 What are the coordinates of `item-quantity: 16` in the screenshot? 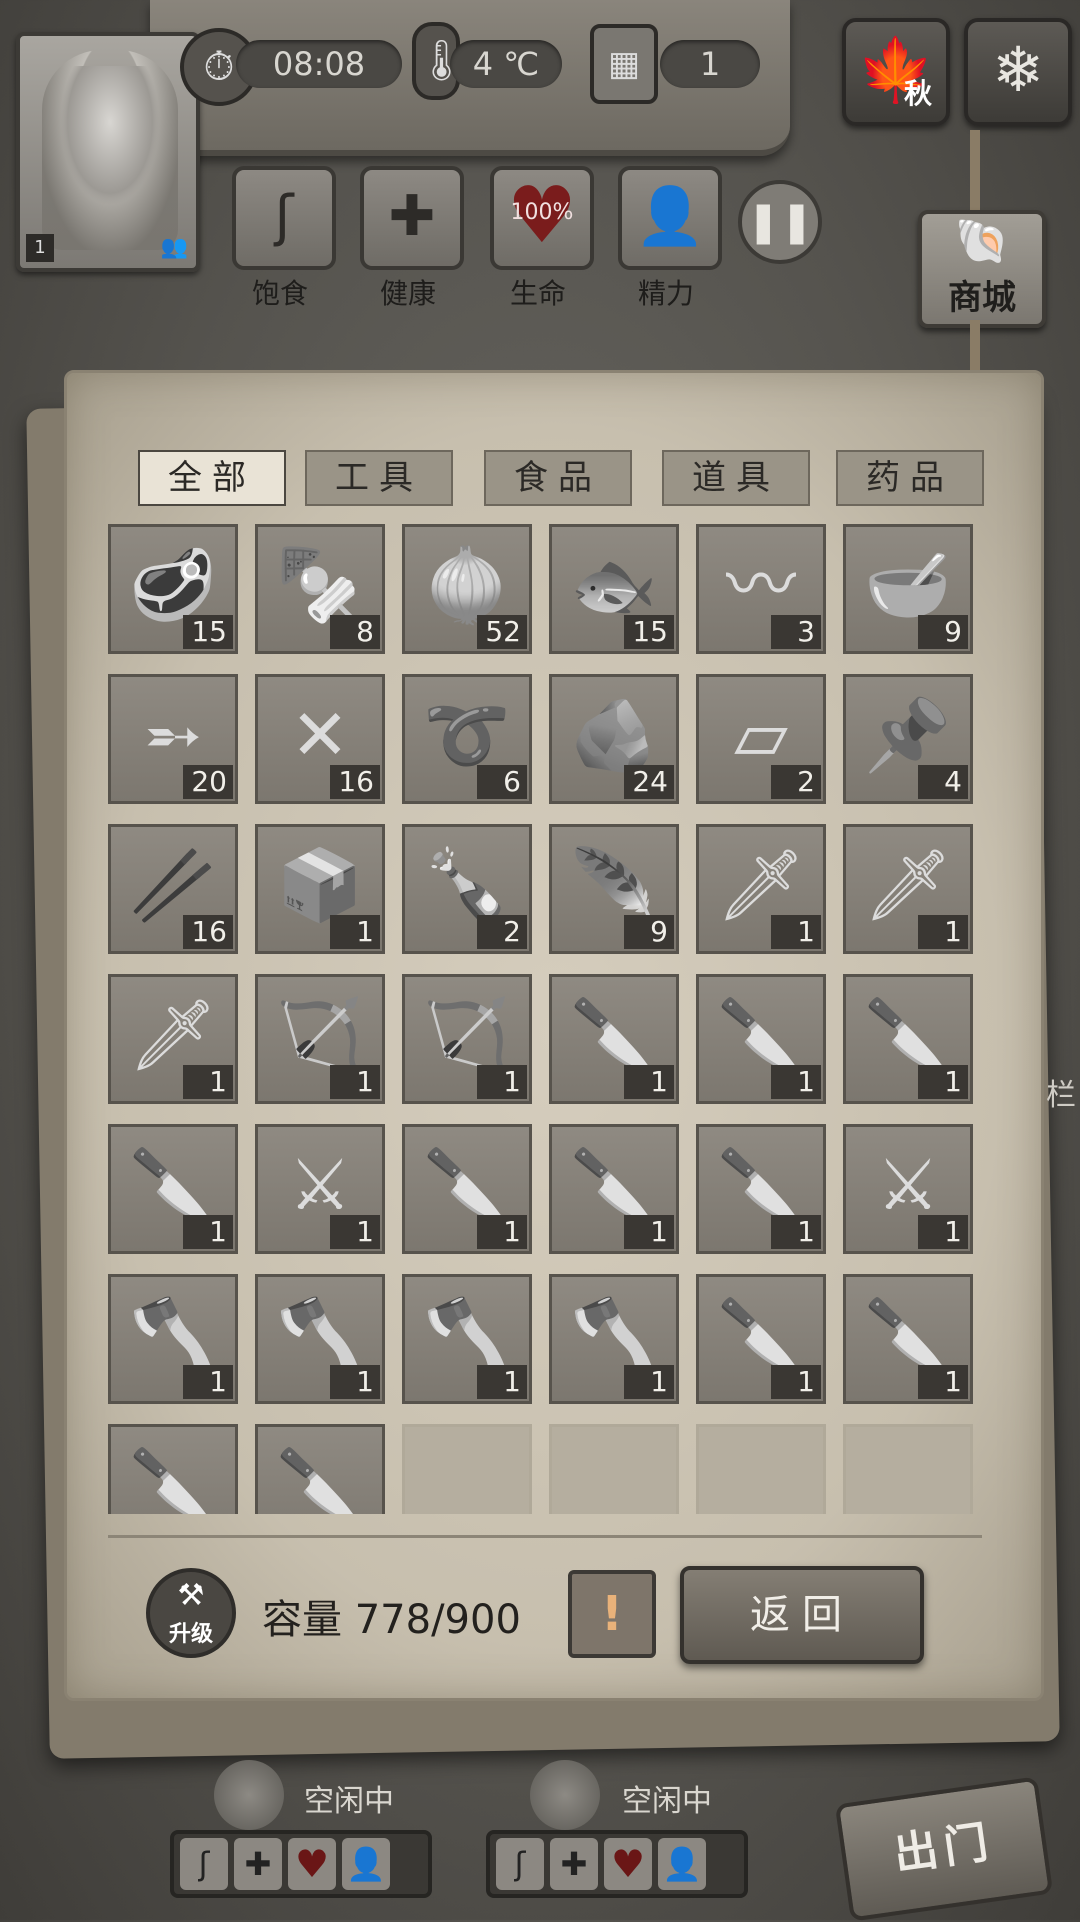 It's located at (355, 782).